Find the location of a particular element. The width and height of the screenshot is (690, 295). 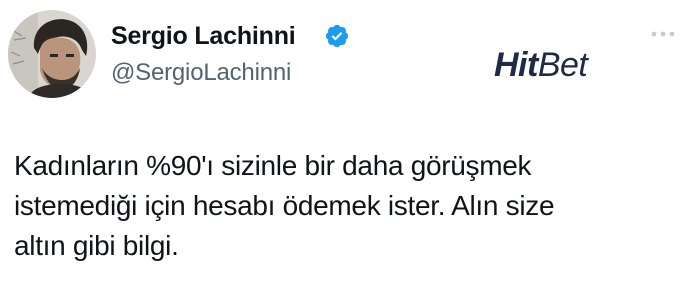

author-display-name: Sergio Lachinni is located at coordinates (203, 36).